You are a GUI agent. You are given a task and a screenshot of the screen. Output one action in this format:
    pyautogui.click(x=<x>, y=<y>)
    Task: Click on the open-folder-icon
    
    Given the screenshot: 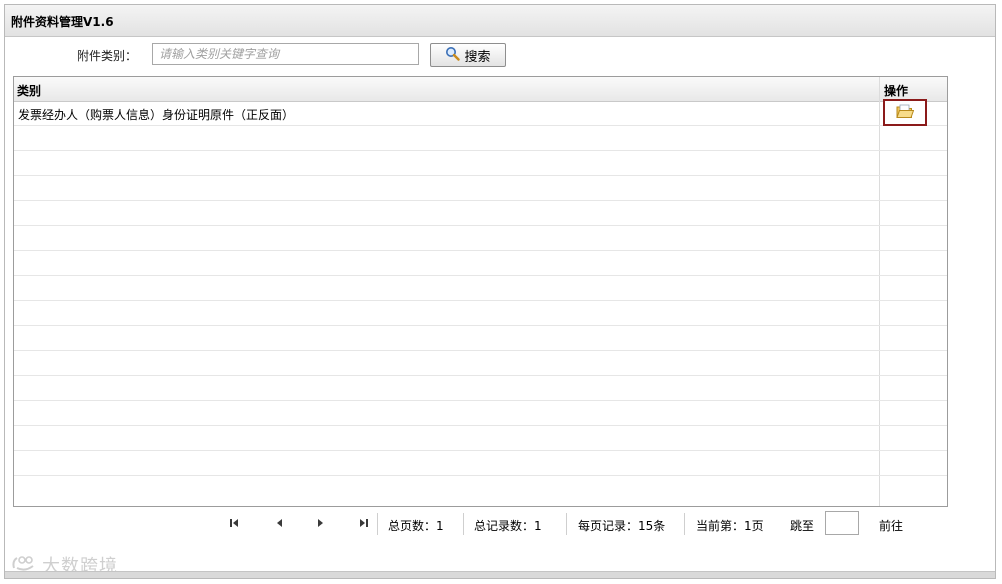 What is the action you would take?
    pyautogui.click(x=905, y=113)
    